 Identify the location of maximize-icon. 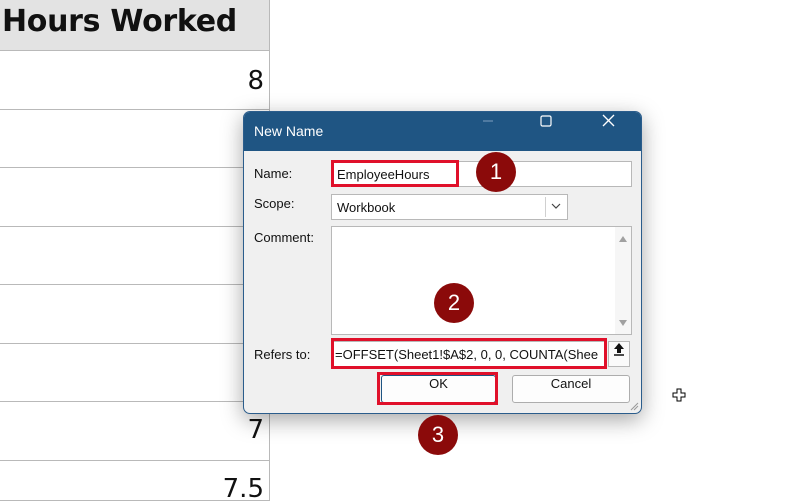
(546, 131).